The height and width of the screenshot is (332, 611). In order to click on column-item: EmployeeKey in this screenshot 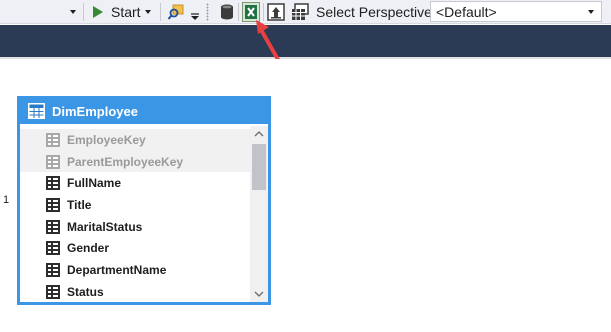, I will do `click(135, 140)`.